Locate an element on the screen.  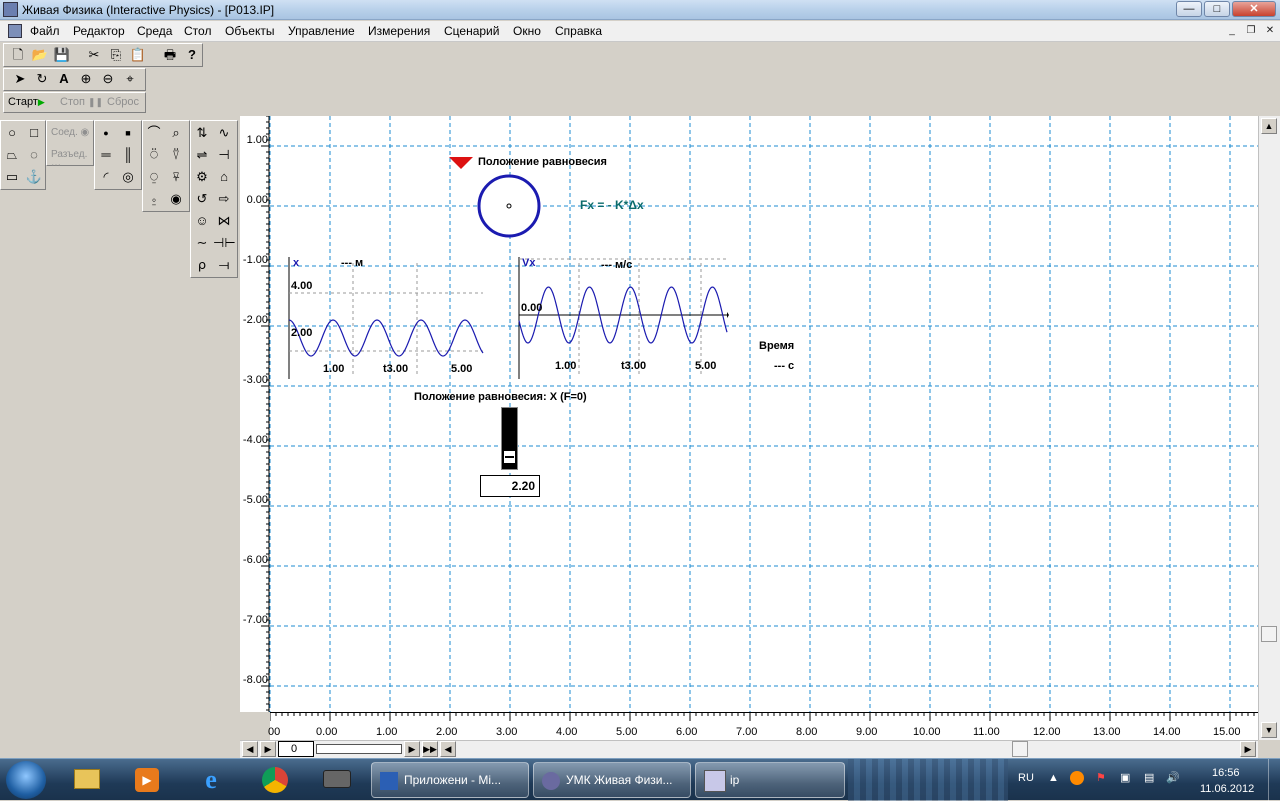
point-tool-icon: ● is located at coordinates (106, 133).